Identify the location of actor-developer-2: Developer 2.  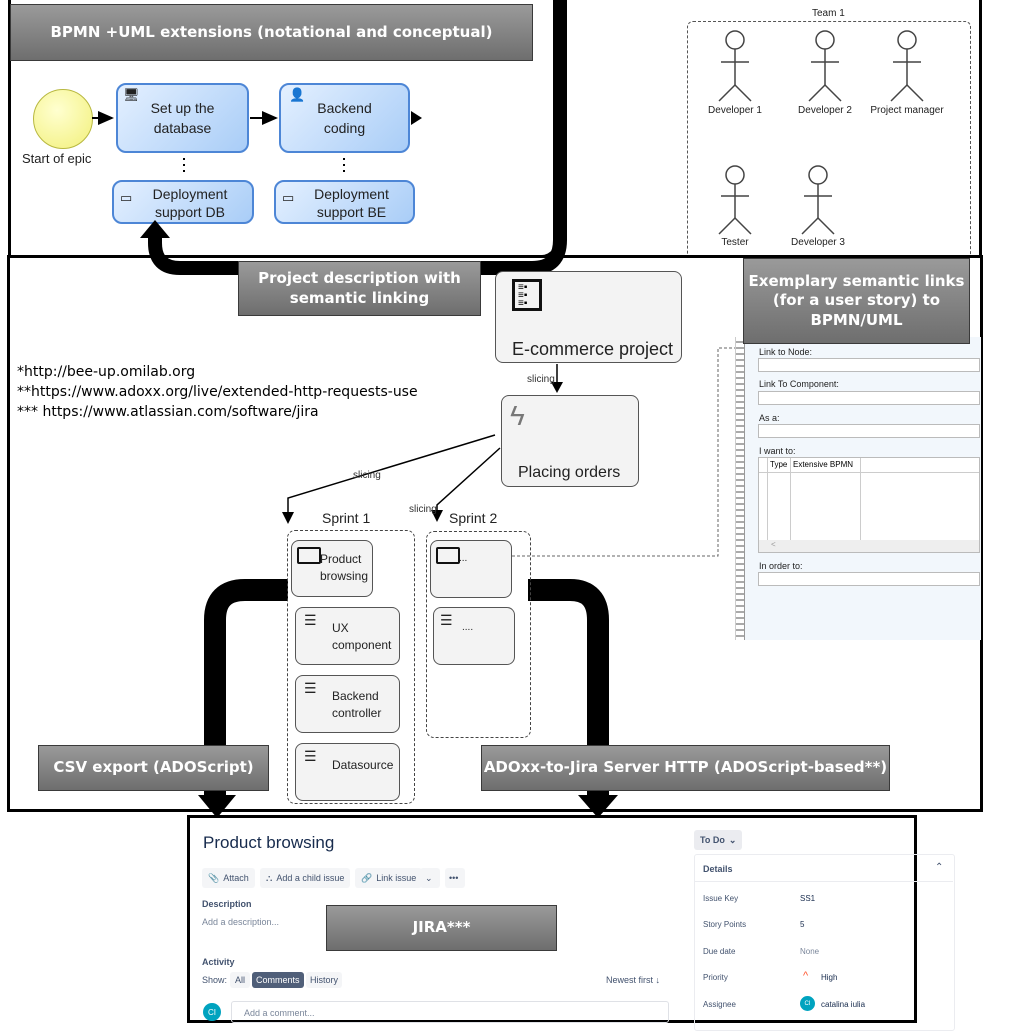
(825, 73).